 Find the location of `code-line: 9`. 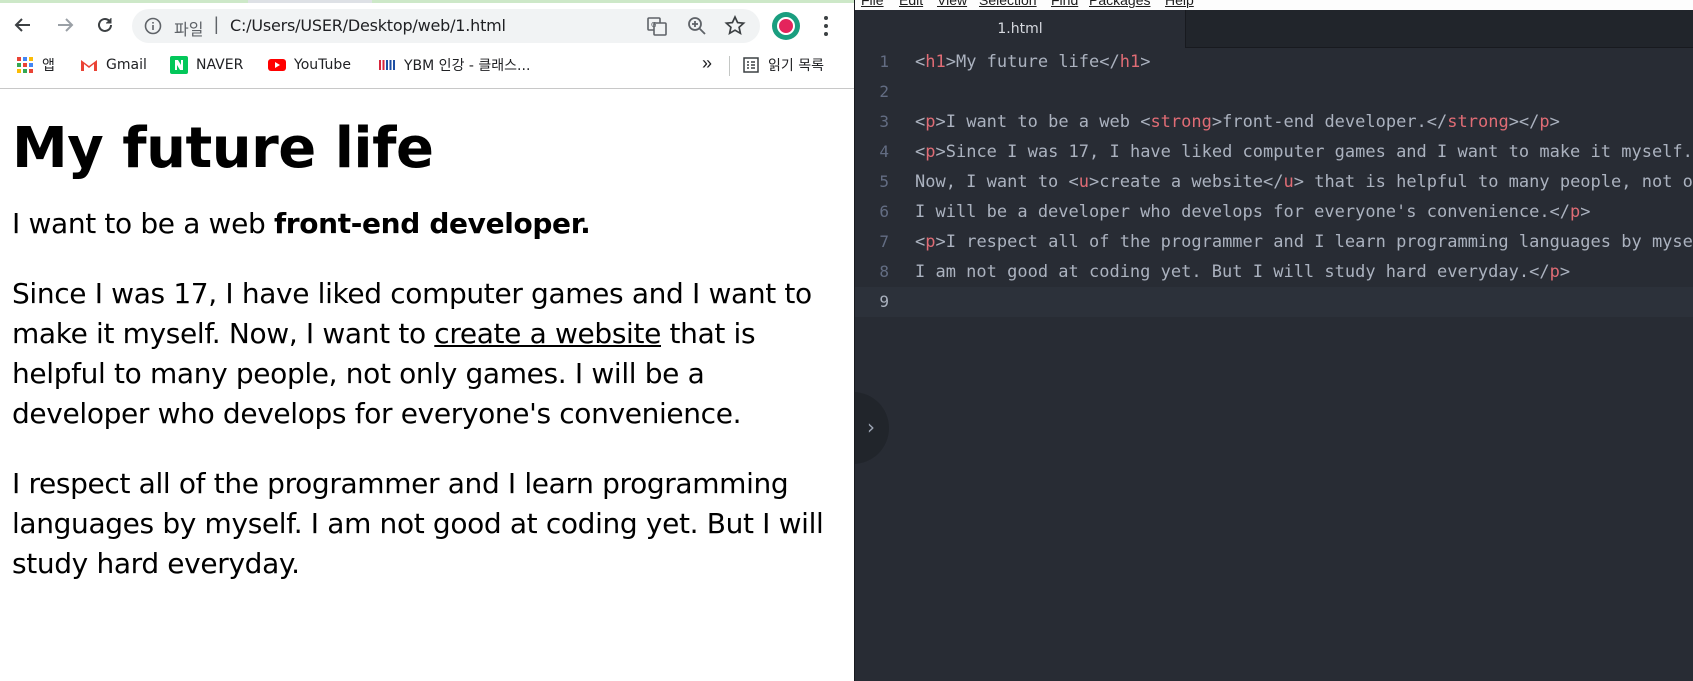

code-line: 9 is located at coordinates (1274, 302).